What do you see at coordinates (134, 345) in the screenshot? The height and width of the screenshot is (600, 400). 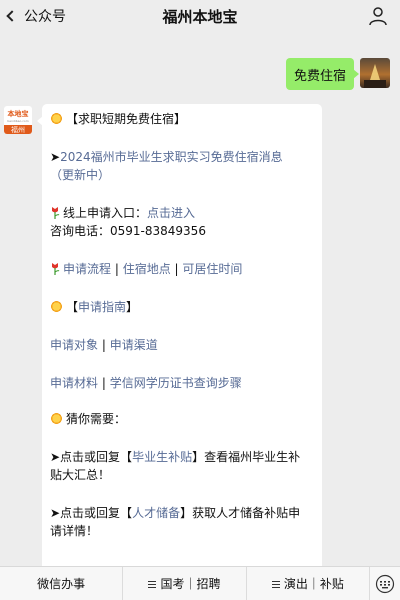 I see `apply-channel-link: 申请渠道` at bounding box center [134, 345].